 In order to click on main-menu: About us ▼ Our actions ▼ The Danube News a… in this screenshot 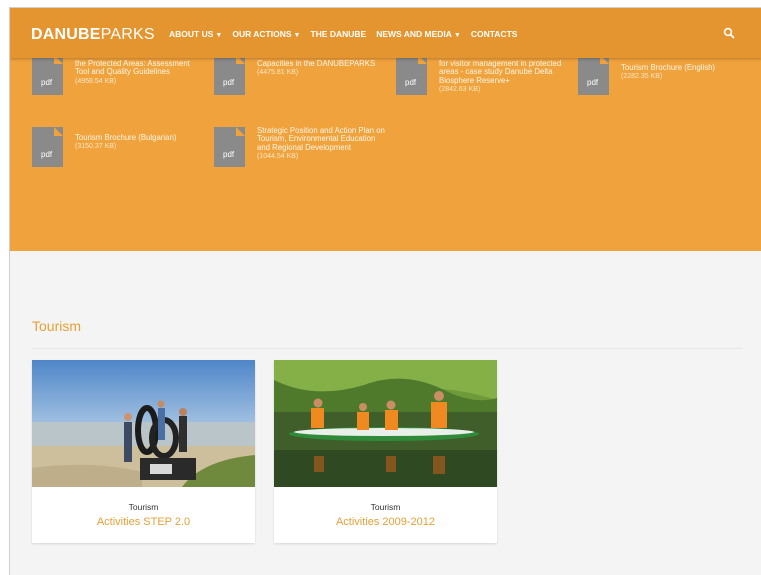, I will do `click(348, 34)`.